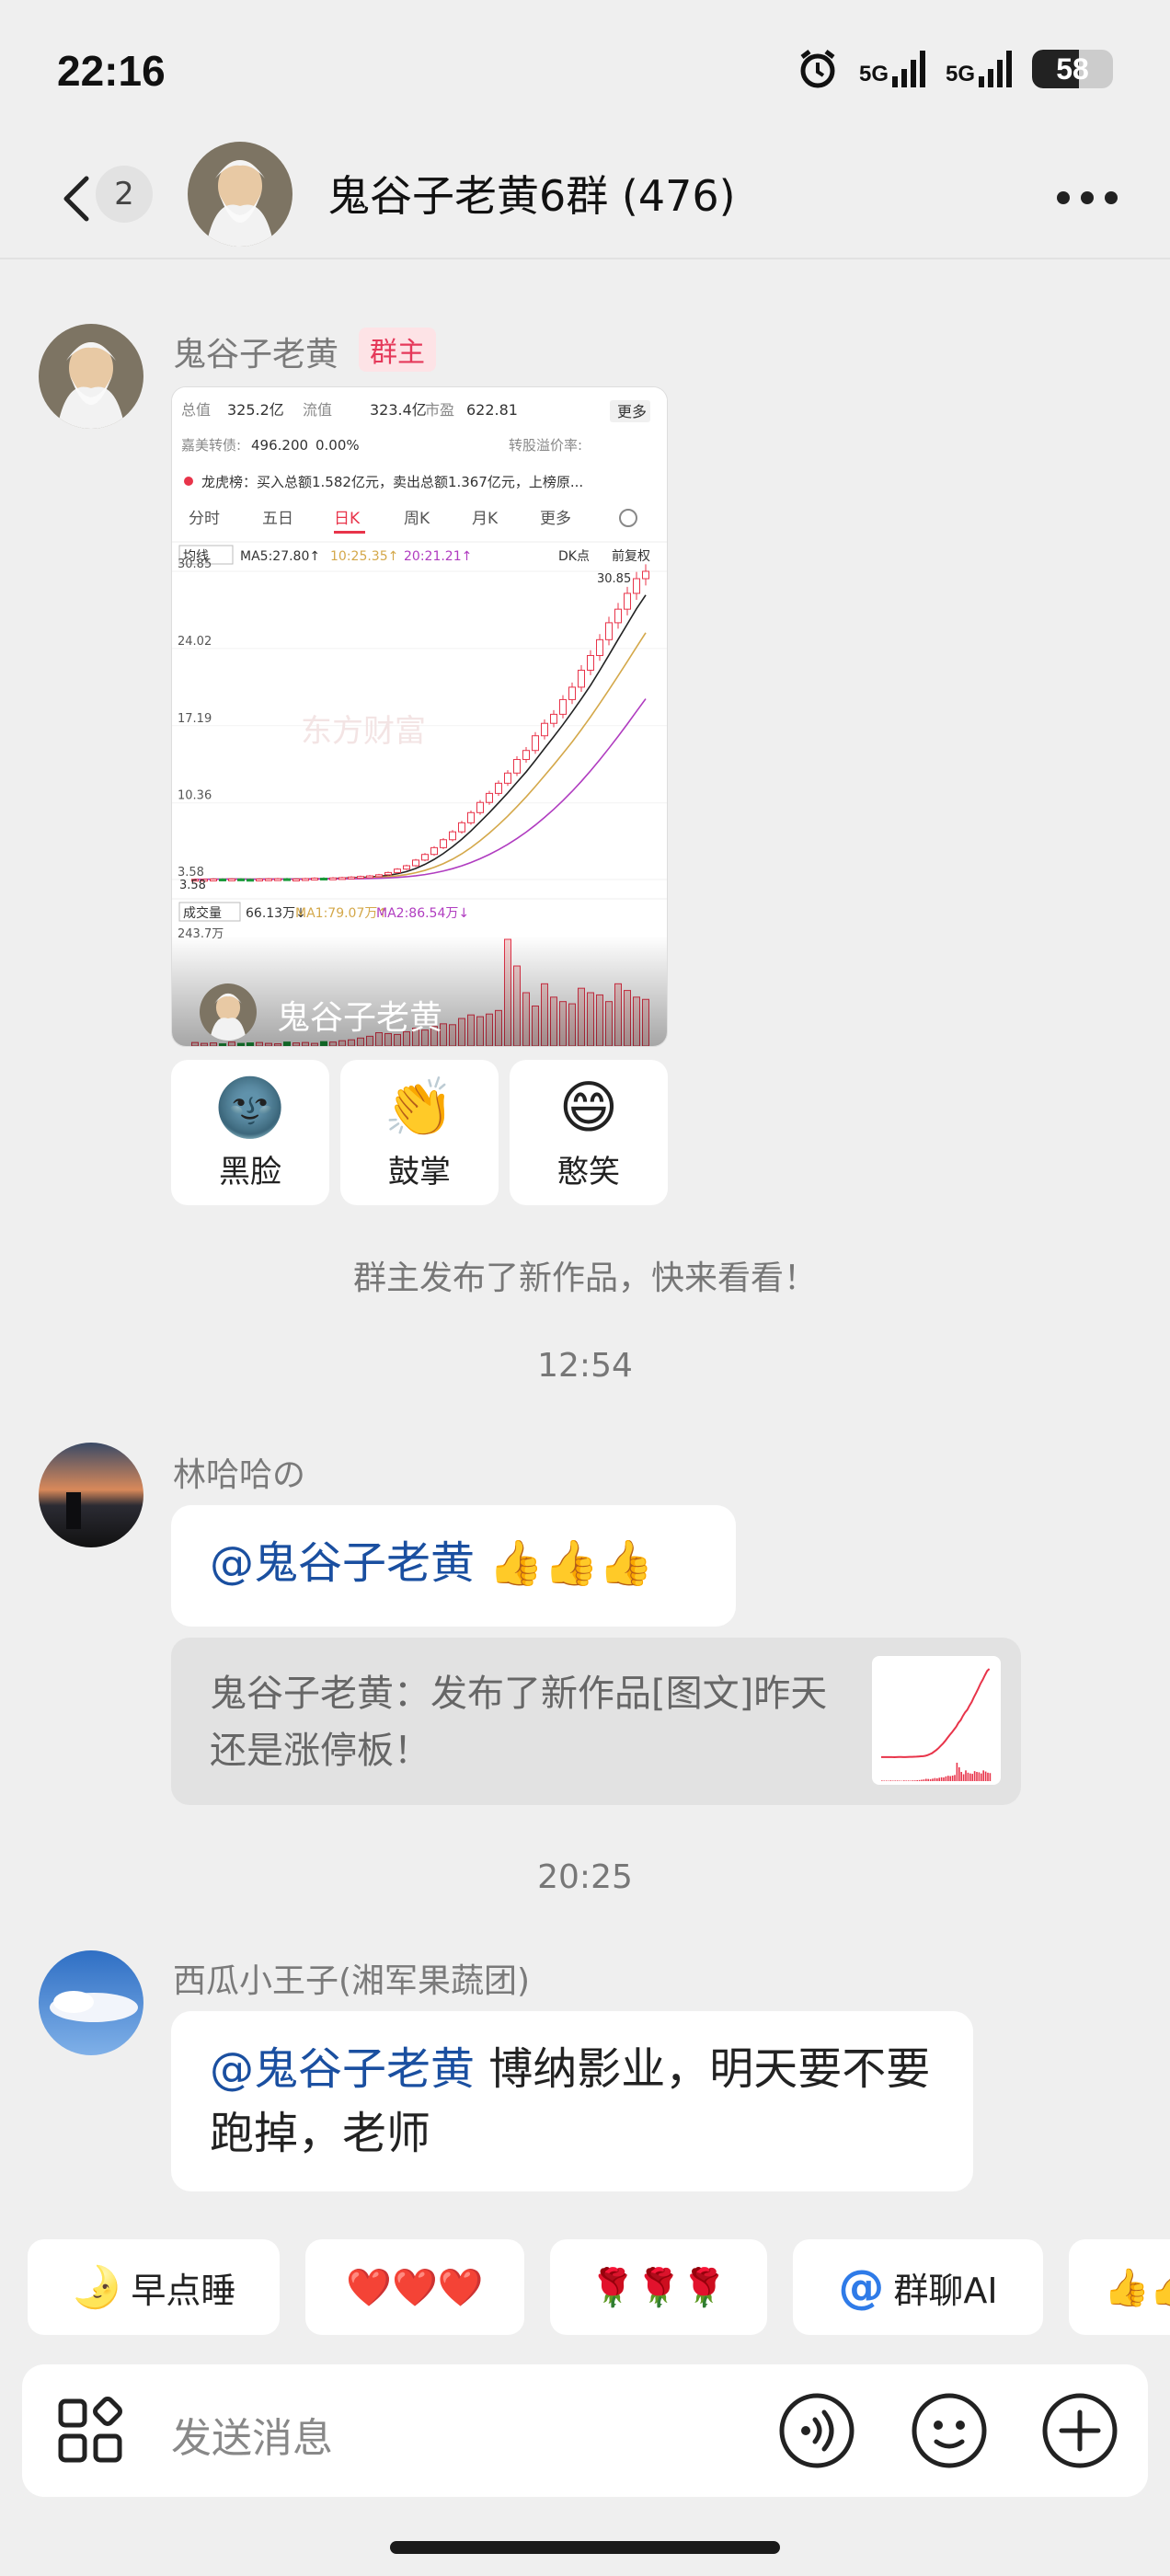  Describe the element at coordinates (1087, 198) in the screenshot. I see `more-options-icon` at that location.